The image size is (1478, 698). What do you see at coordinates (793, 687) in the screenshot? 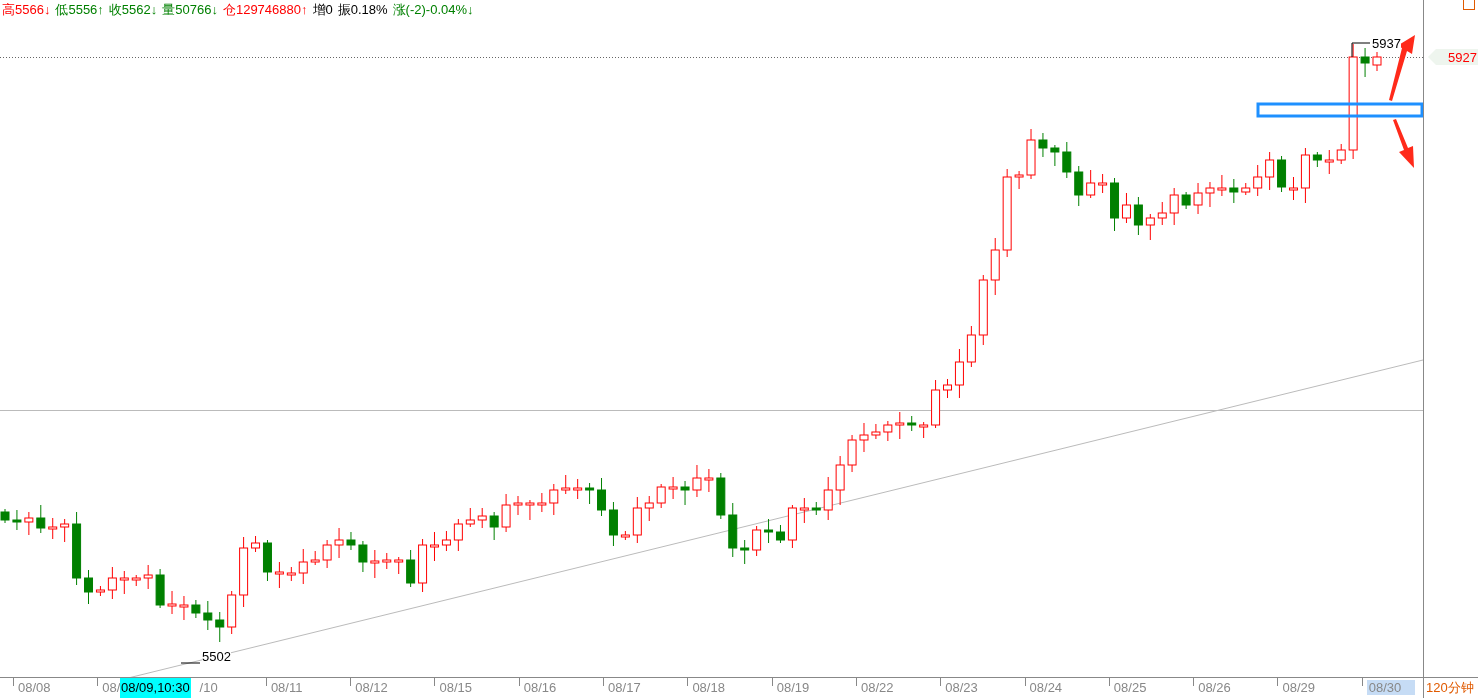
I see `date-label: 08/19` at bounding box center [793, 687].